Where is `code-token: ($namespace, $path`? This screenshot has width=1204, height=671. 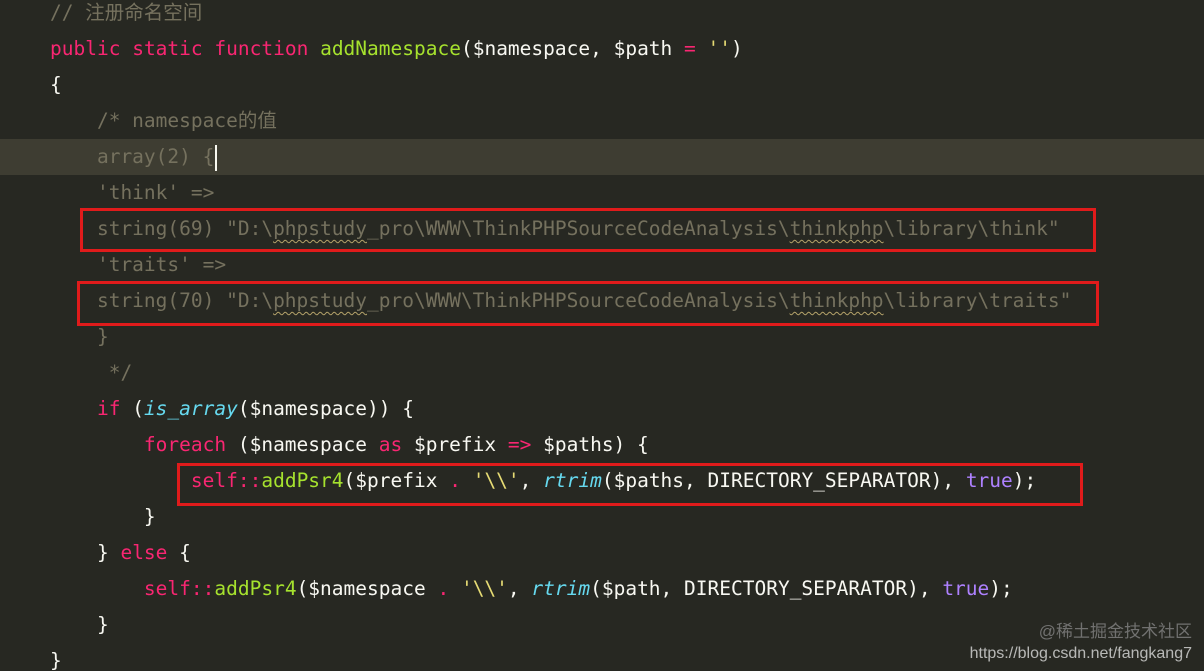
code-token: ($namespace, $path is located at coordinates (572, 48).